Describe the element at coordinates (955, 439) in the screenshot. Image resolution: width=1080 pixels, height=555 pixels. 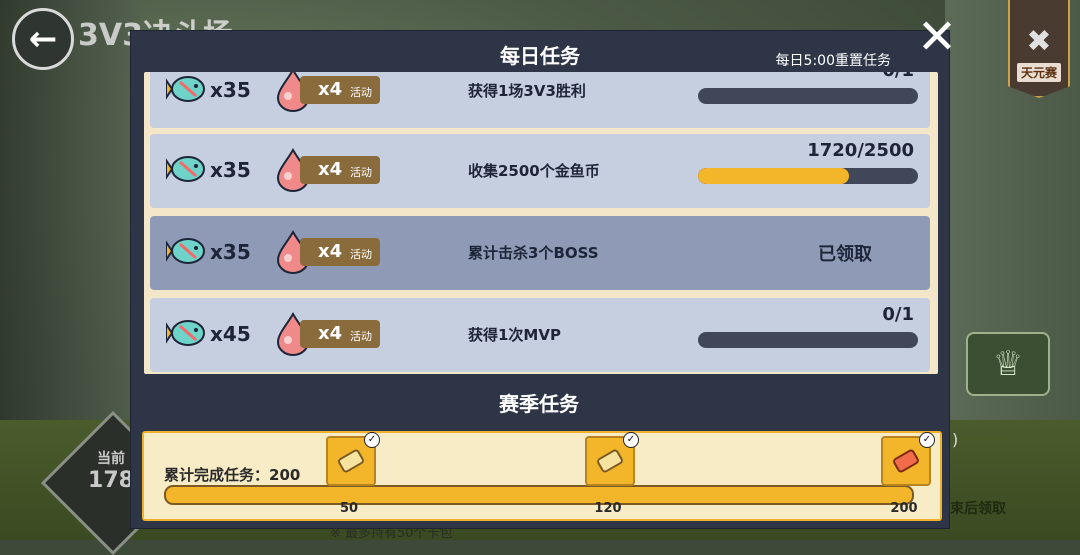
I see `right-paren: )` at that location.